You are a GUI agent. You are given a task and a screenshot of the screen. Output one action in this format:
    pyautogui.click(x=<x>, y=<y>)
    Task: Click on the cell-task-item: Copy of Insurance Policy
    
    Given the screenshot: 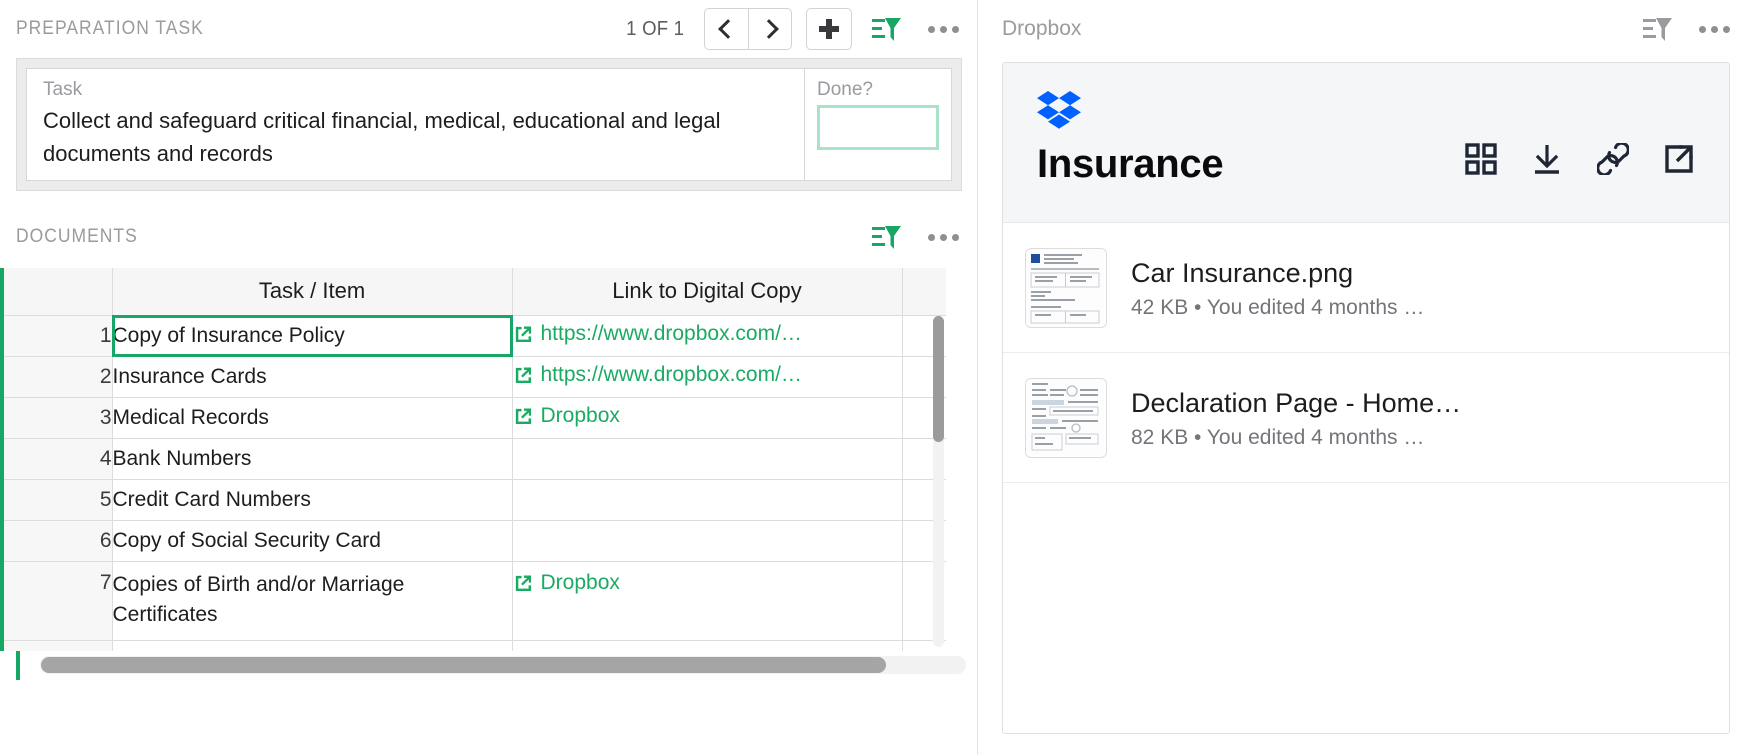 What is the action you would take?
    pyautogui.click(x=312, y=335)
    